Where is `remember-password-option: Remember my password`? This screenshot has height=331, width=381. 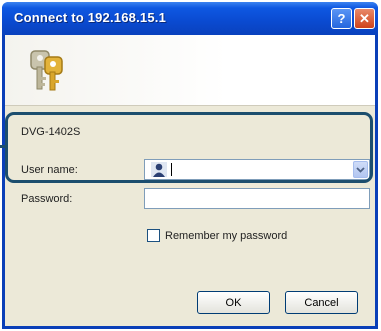
remember-password-option: Remember my password is located at coordinates (217, 235).